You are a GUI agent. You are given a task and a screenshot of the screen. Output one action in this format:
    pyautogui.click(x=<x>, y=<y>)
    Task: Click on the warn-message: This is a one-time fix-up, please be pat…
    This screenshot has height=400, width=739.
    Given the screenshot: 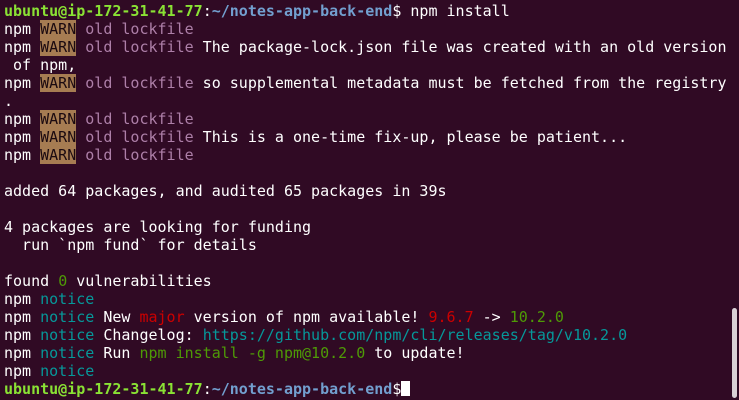 What is the action you would take?
    pyautogui.click(x=410, y=137)
    